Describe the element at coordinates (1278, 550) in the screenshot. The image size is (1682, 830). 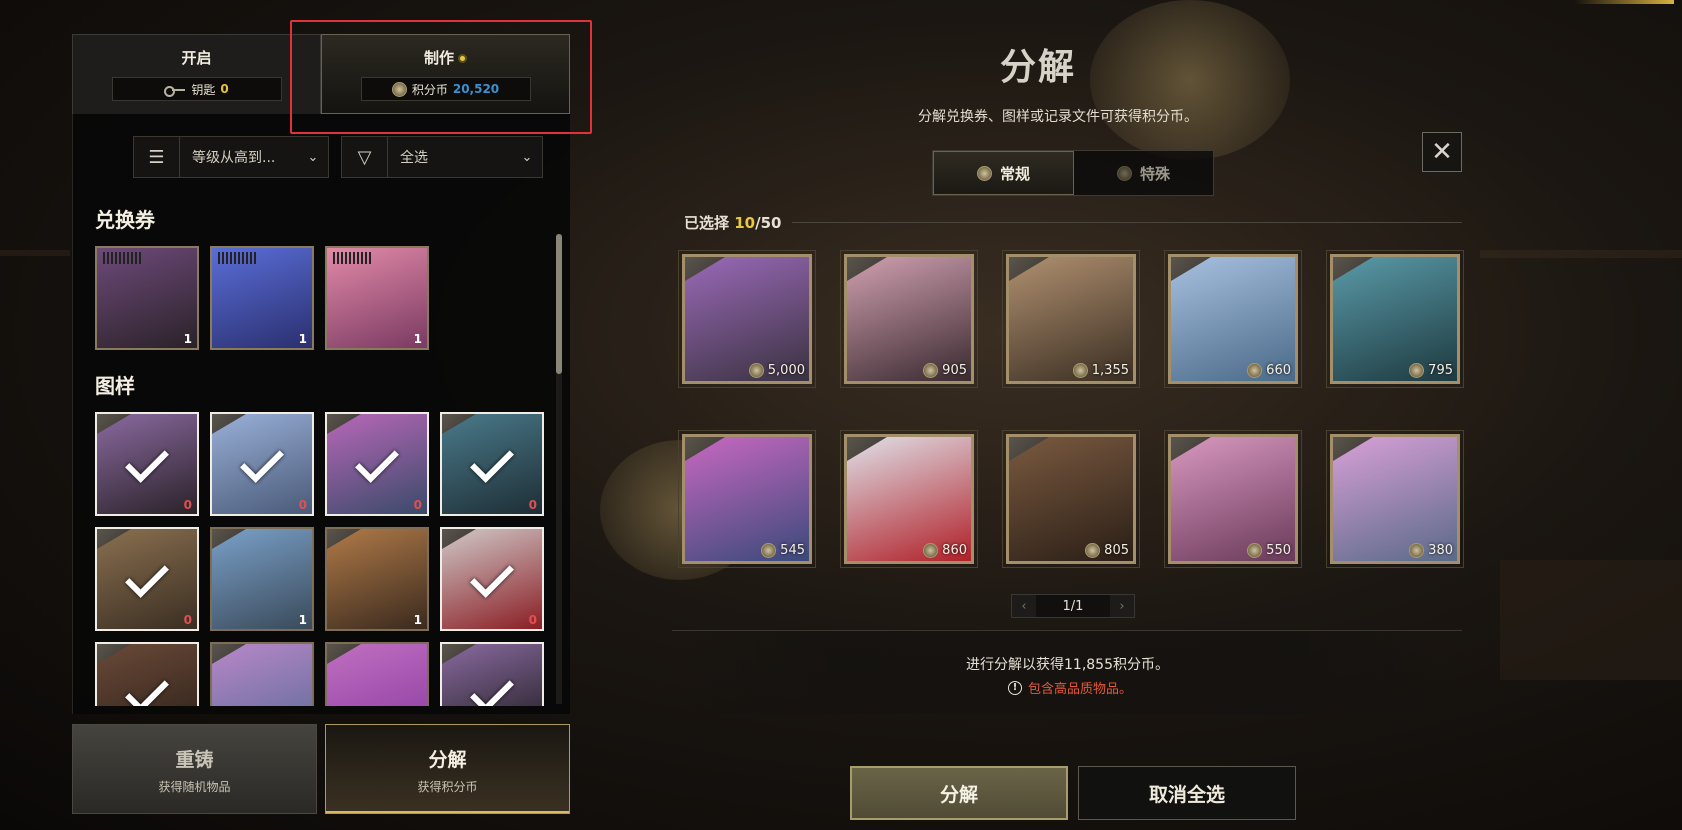
I see `item-value-number: 550` at that location.